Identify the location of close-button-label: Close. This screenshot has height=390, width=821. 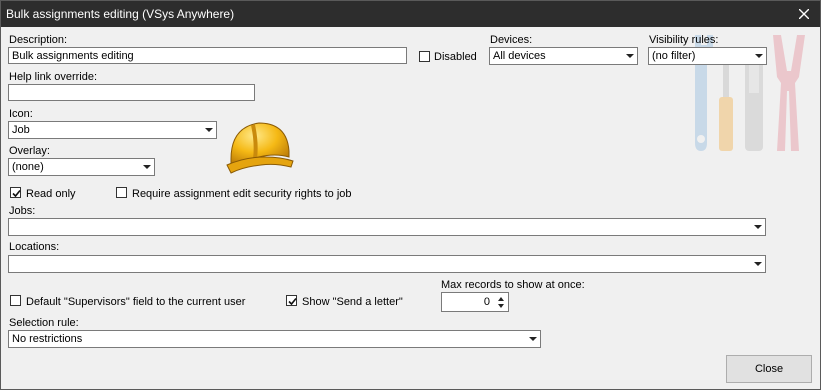
(769, 369).